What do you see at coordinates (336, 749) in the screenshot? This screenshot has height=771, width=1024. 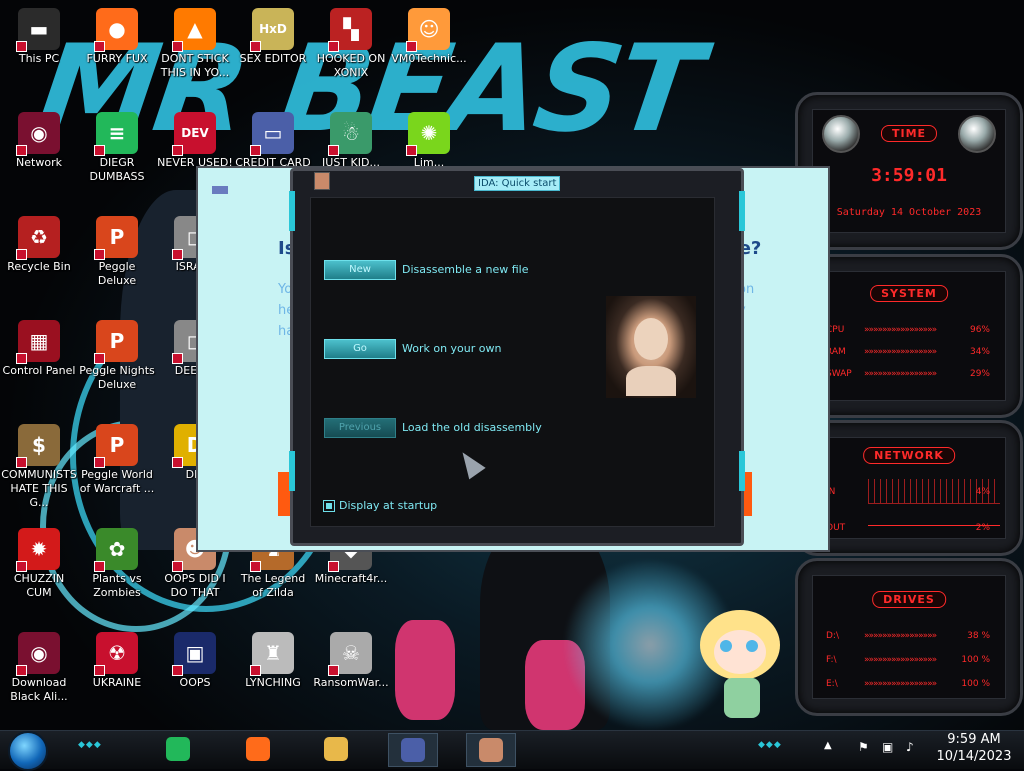 I see `taskbar-app-file-explorer` at bounding box center [336, 749].